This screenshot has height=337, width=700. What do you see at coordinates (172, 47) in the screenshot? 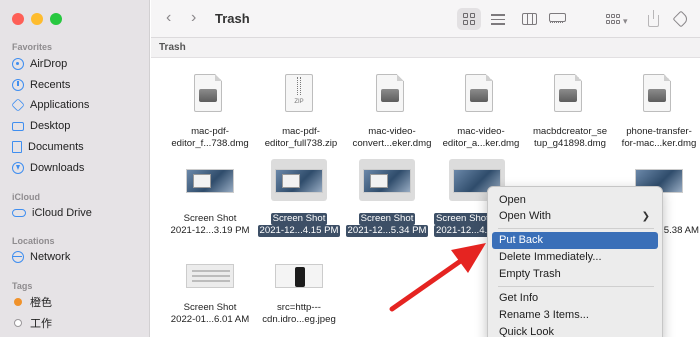
I see `path-label: Trash` at bounding box center [172, 47].